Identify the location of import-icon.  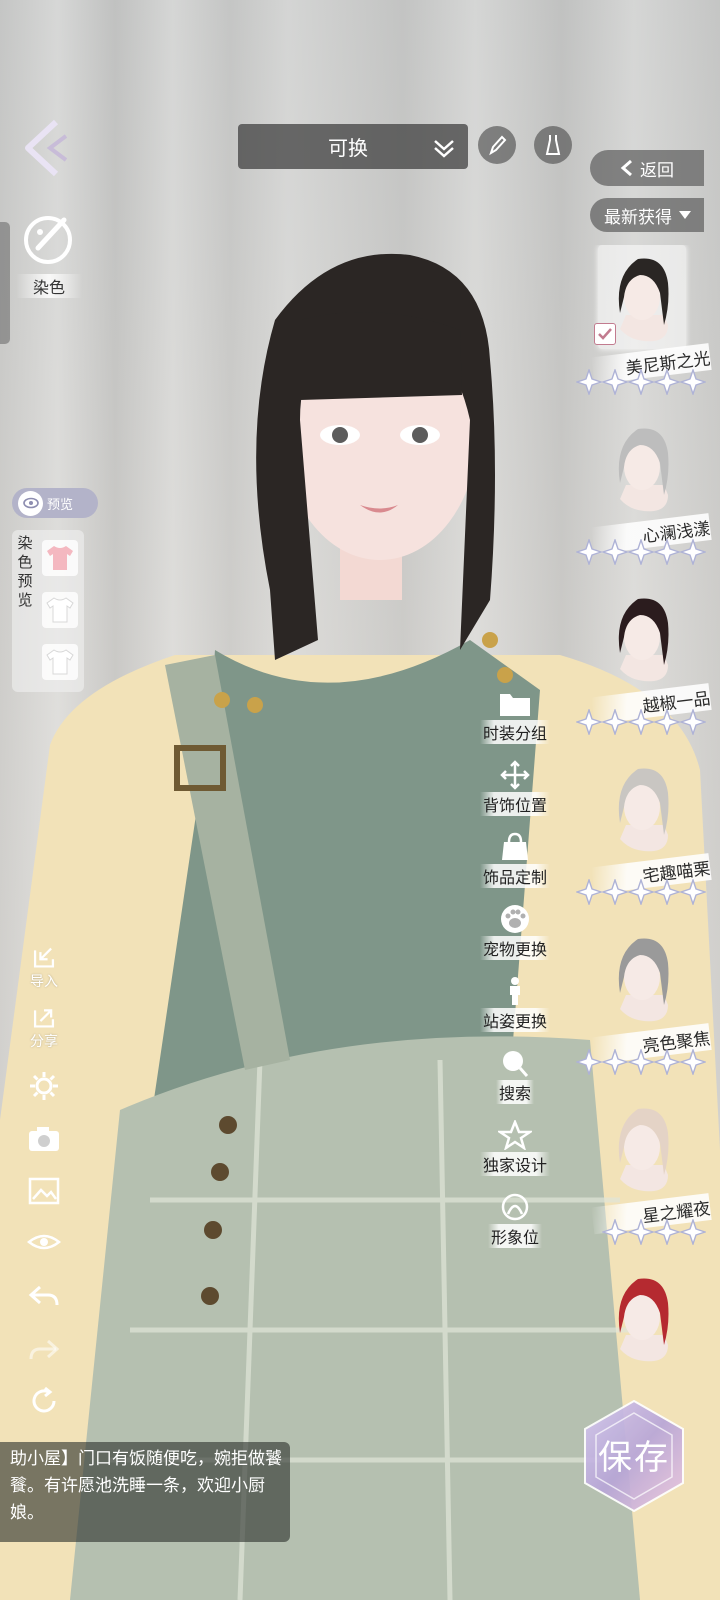
(44, 957).